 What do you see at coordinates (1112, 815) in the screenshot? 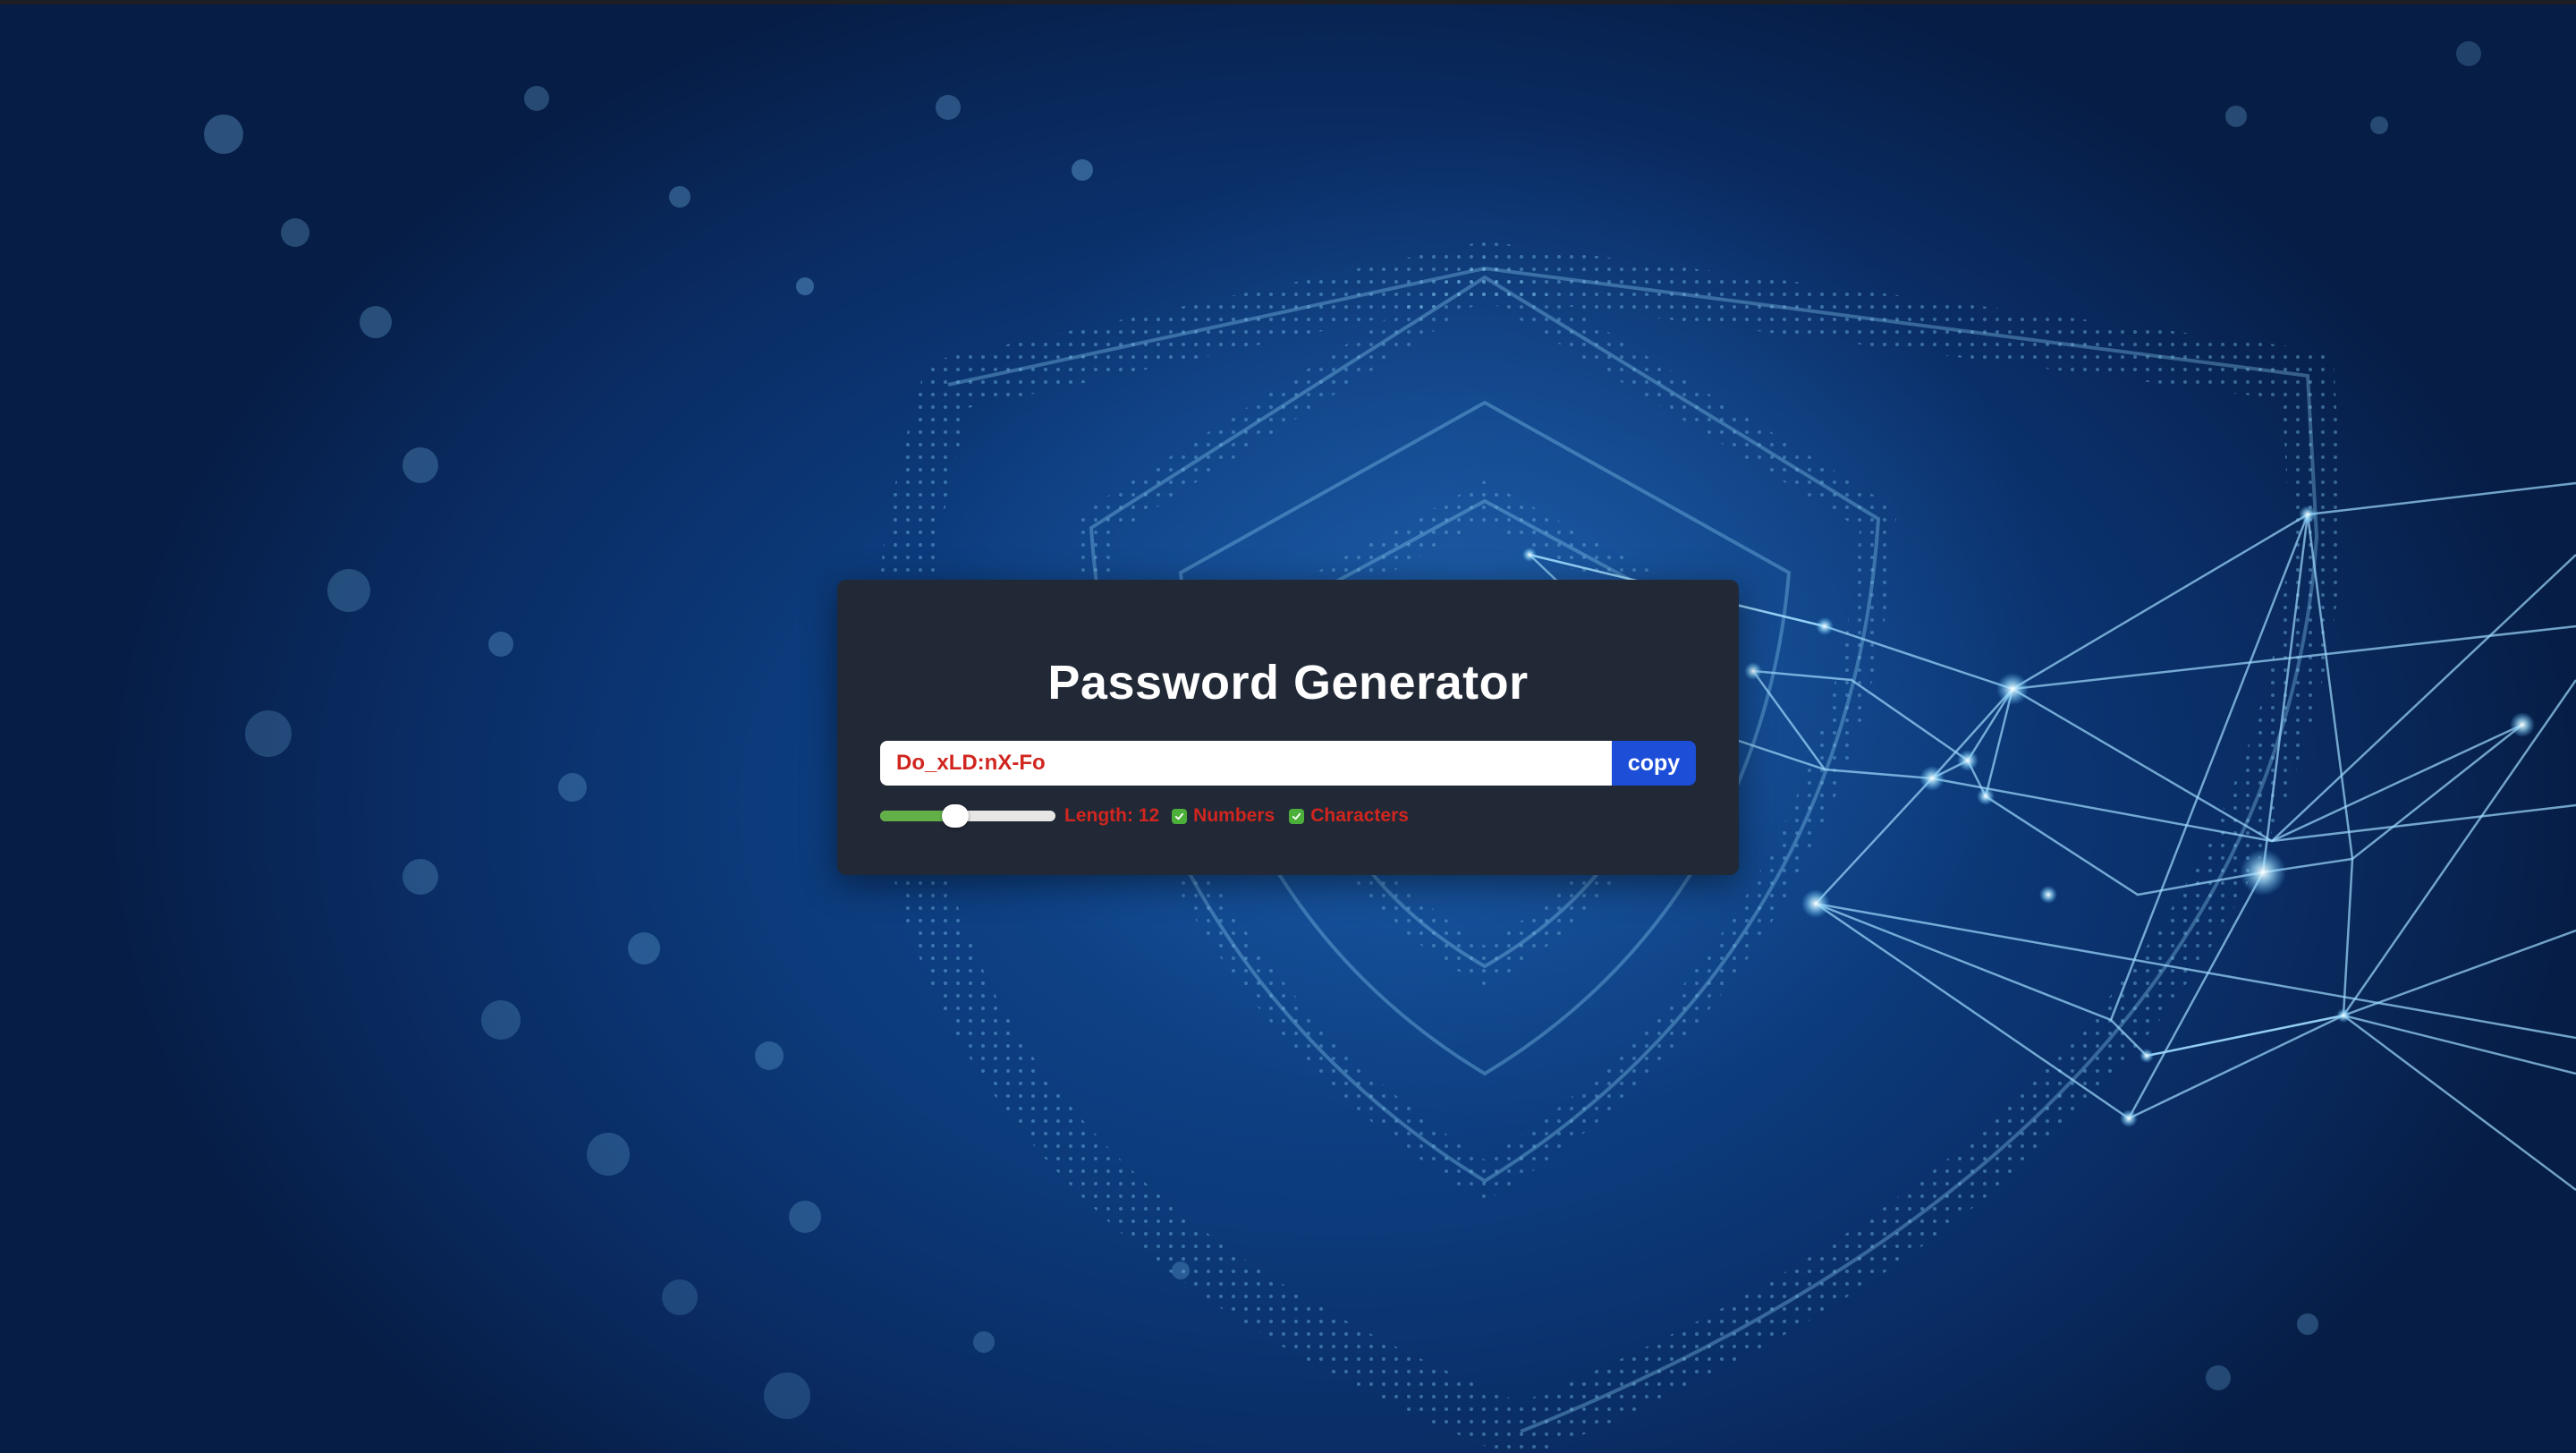
I see `length-label: Length: 12` at bounding box center [1112, 815].